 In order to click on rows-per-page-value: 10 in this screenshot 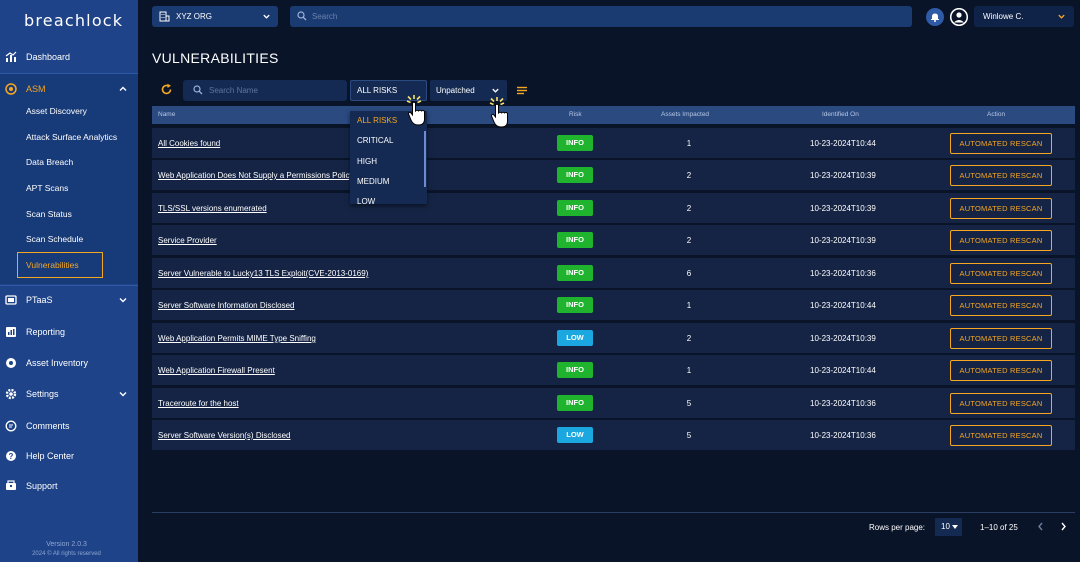, I will do `click(945, 526)`.